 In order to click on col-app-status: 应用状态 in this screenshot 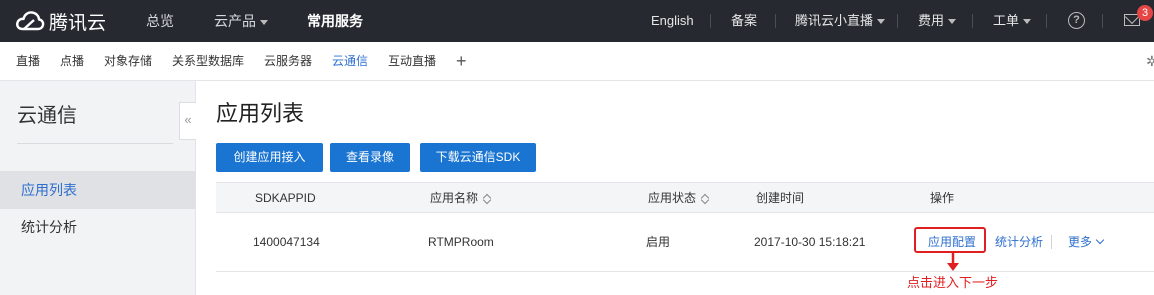, I will do `click(678, 198)`.